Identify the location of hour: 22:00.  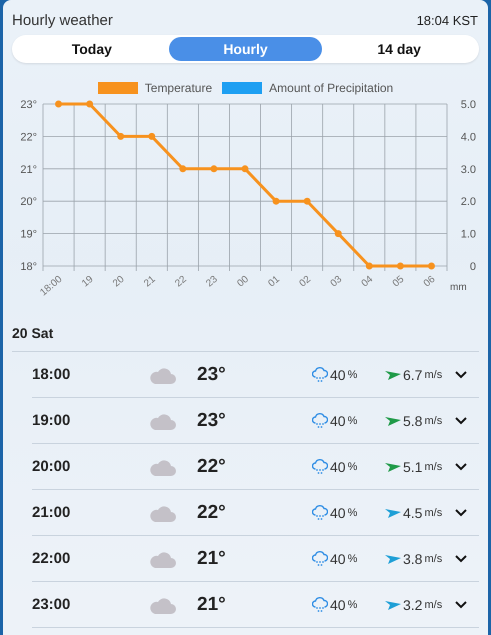
(52, 558).